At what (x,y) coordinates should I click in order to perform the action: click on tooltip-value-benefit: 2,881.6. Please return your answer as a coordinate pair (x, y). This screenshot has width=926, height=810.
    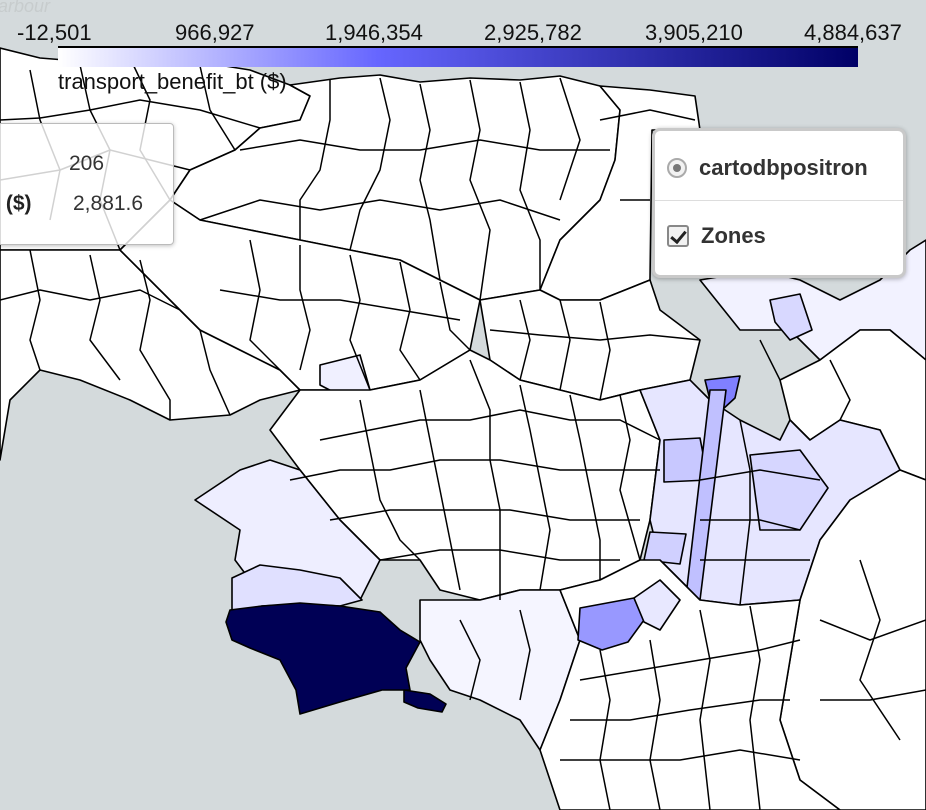
    Looking at the image, I should click on (108, 203).